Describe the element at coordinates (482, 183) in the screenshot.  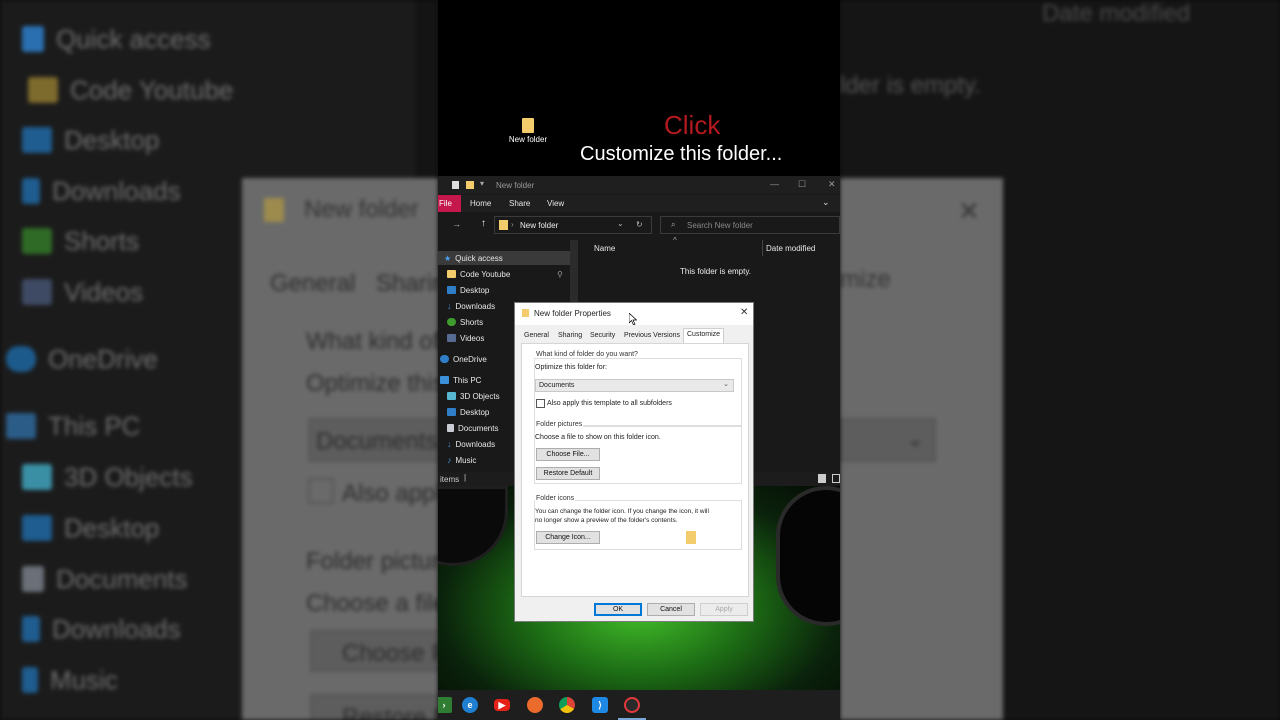
I see `chevron-down-icon: ▾` at that location.